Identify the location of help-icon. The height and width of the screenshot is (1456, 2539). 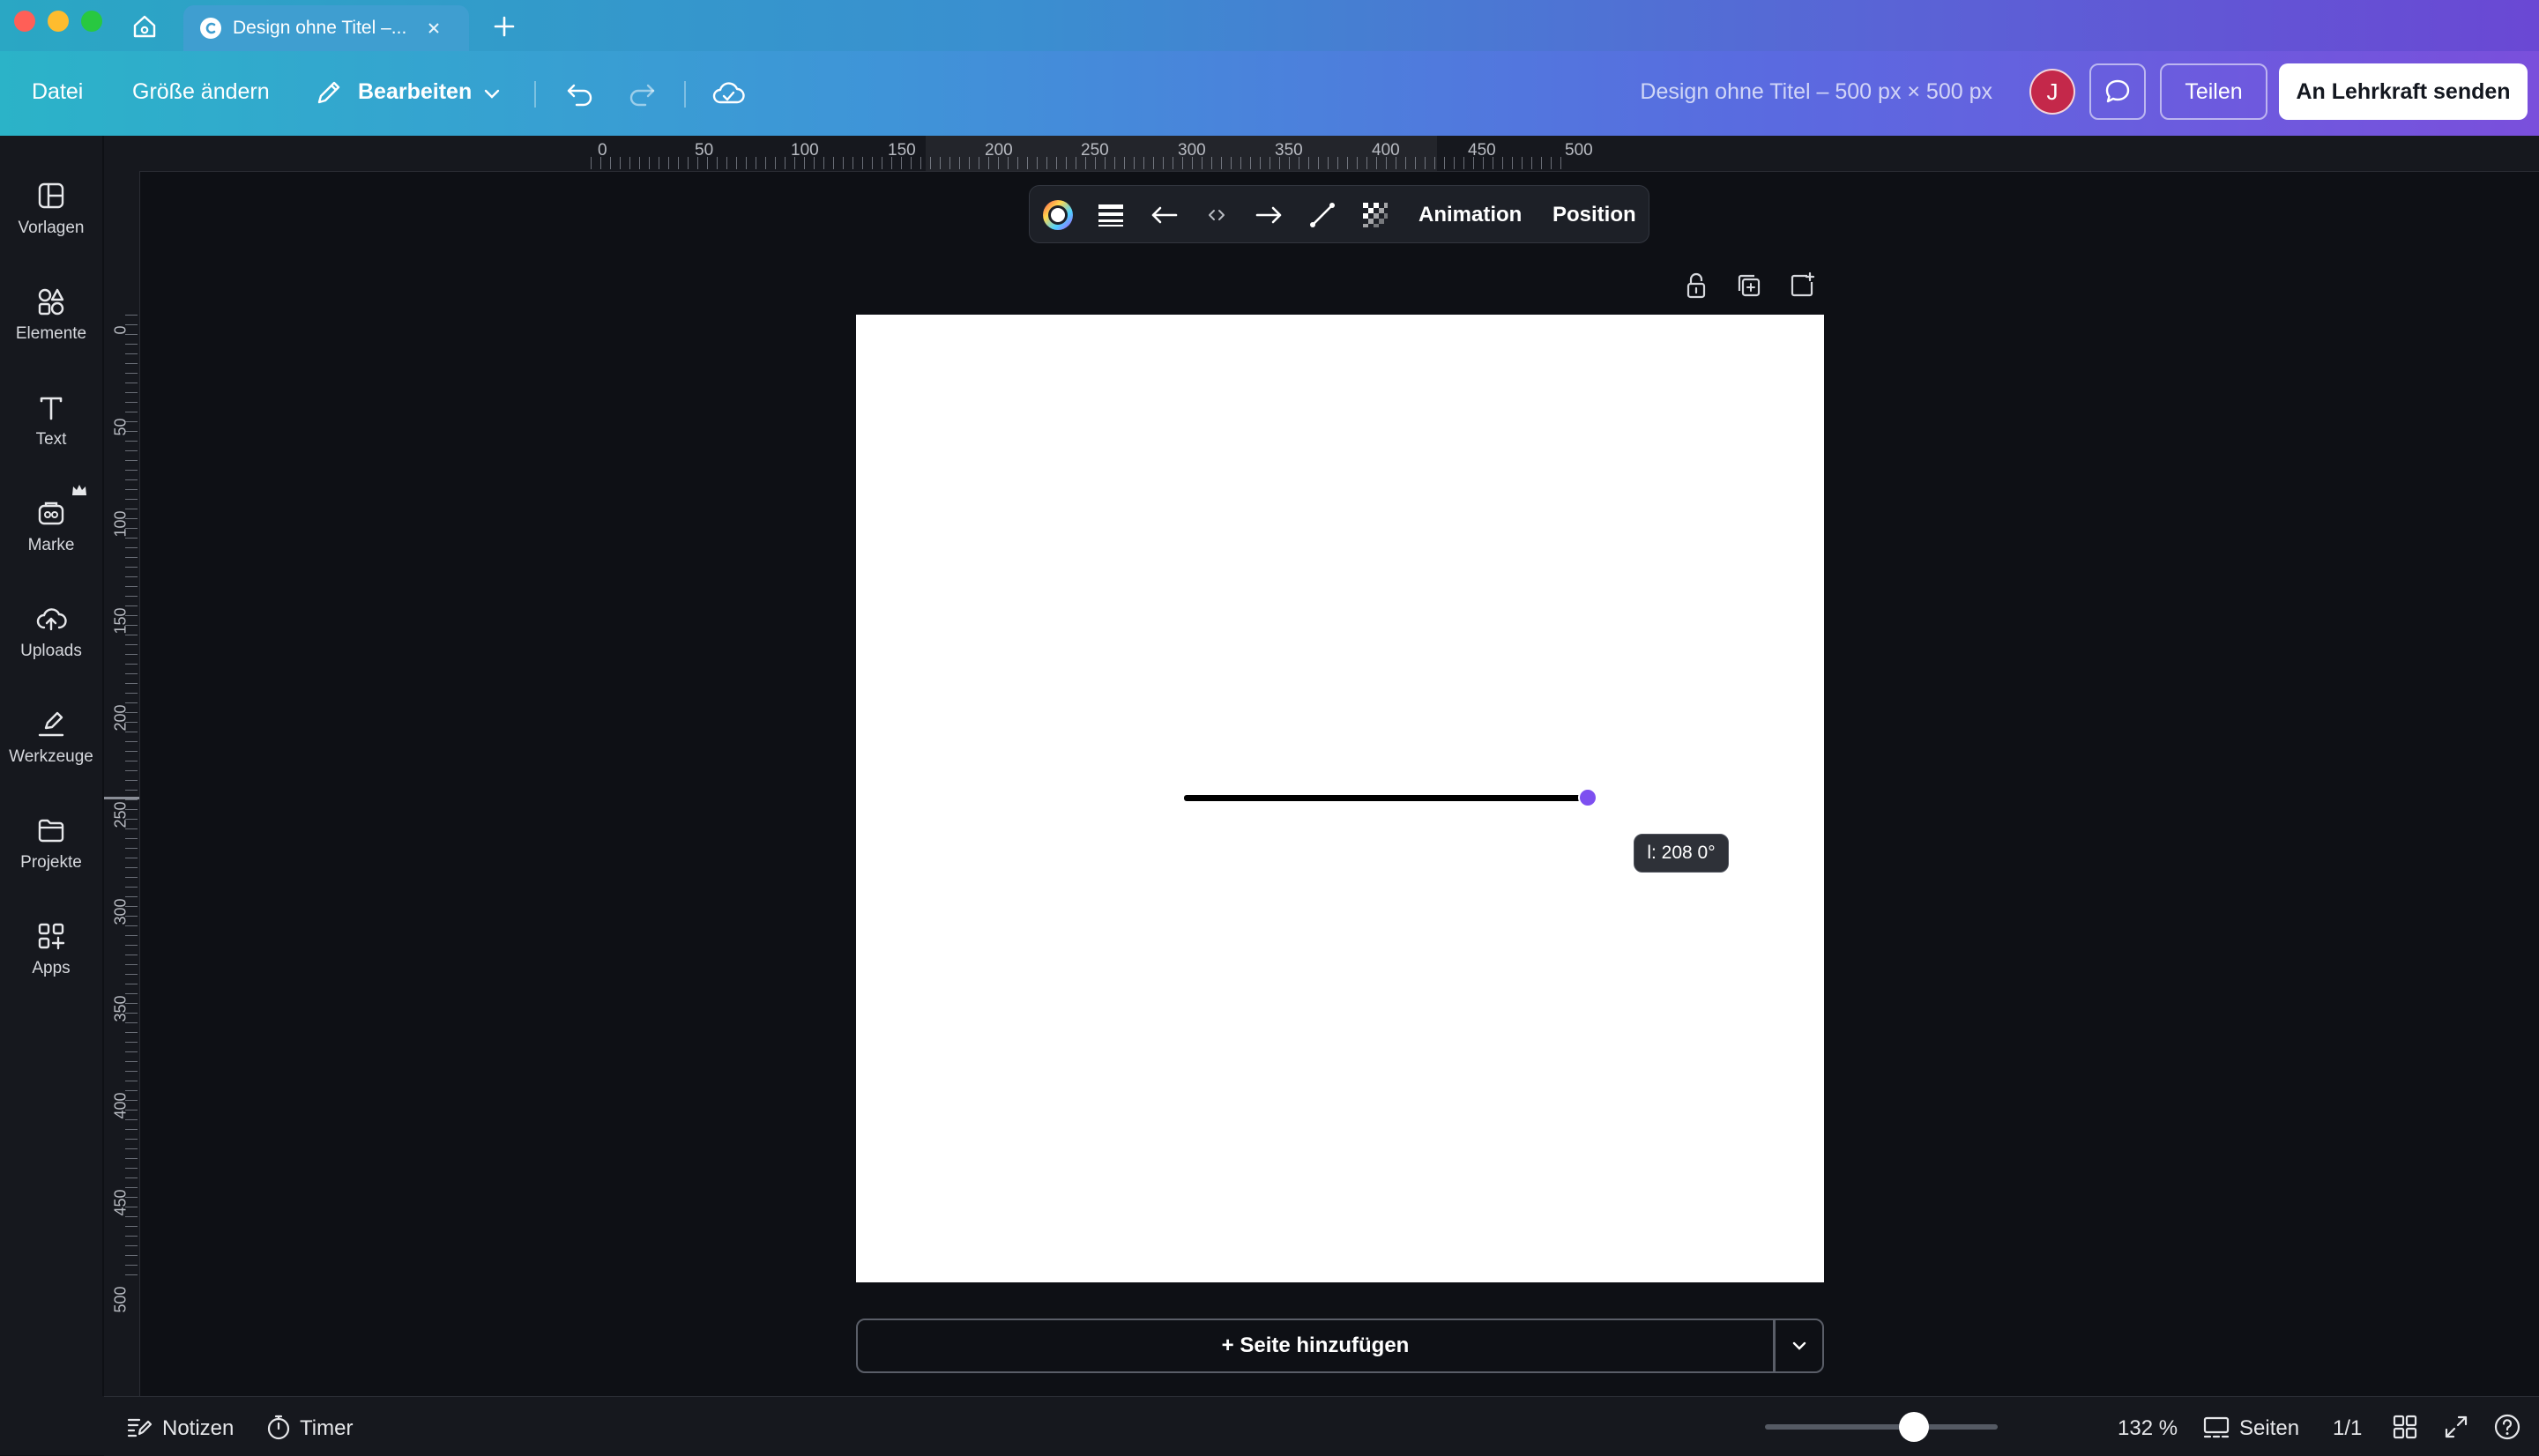
(2507, 1427).